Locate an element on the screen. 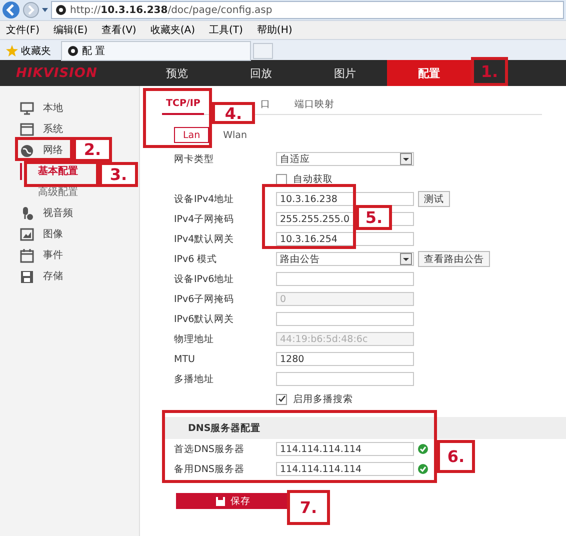 The image size is (566, 536). checkbox-label: 启用多播搜索 is located at coordinates (323, 399).